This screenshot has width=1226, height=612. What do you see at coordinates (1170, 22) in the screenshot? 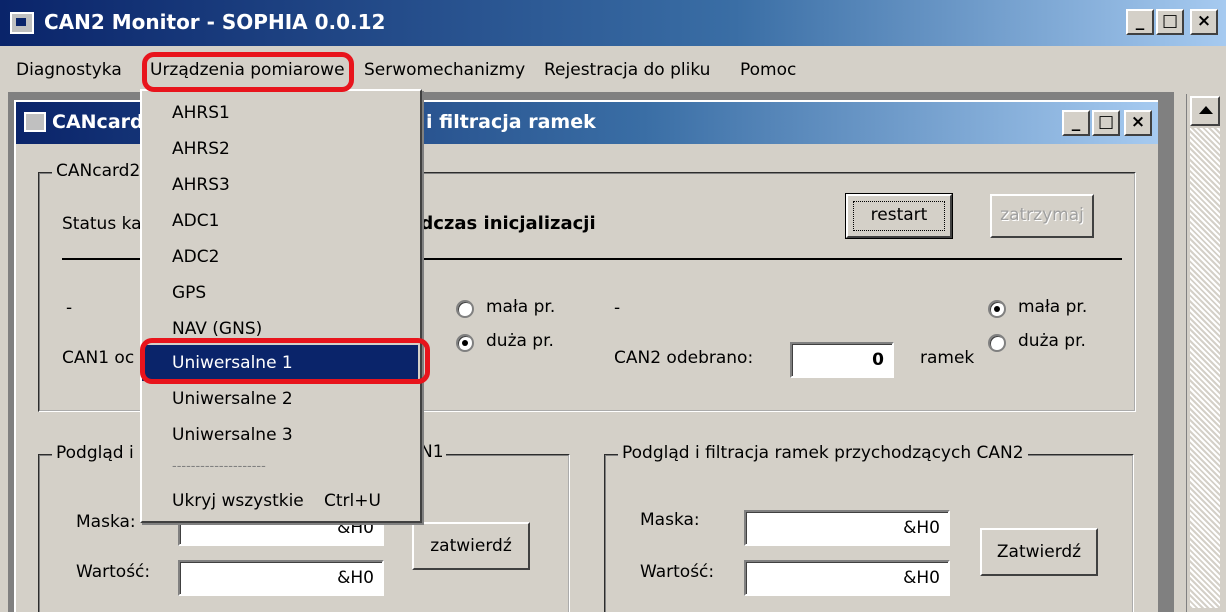
I see `maximize-button: □` at bounding box center [1170, 22].